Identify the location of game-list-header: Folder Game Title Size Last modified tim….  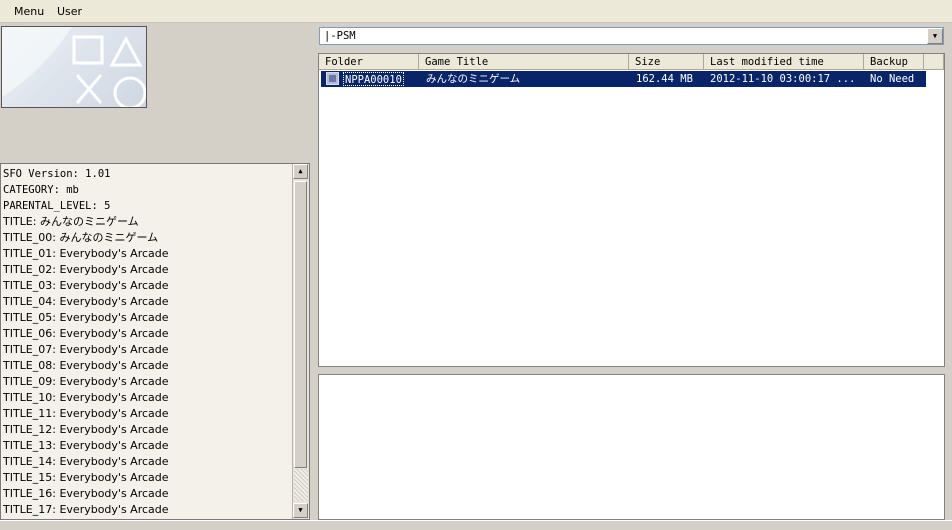
(631, 62).